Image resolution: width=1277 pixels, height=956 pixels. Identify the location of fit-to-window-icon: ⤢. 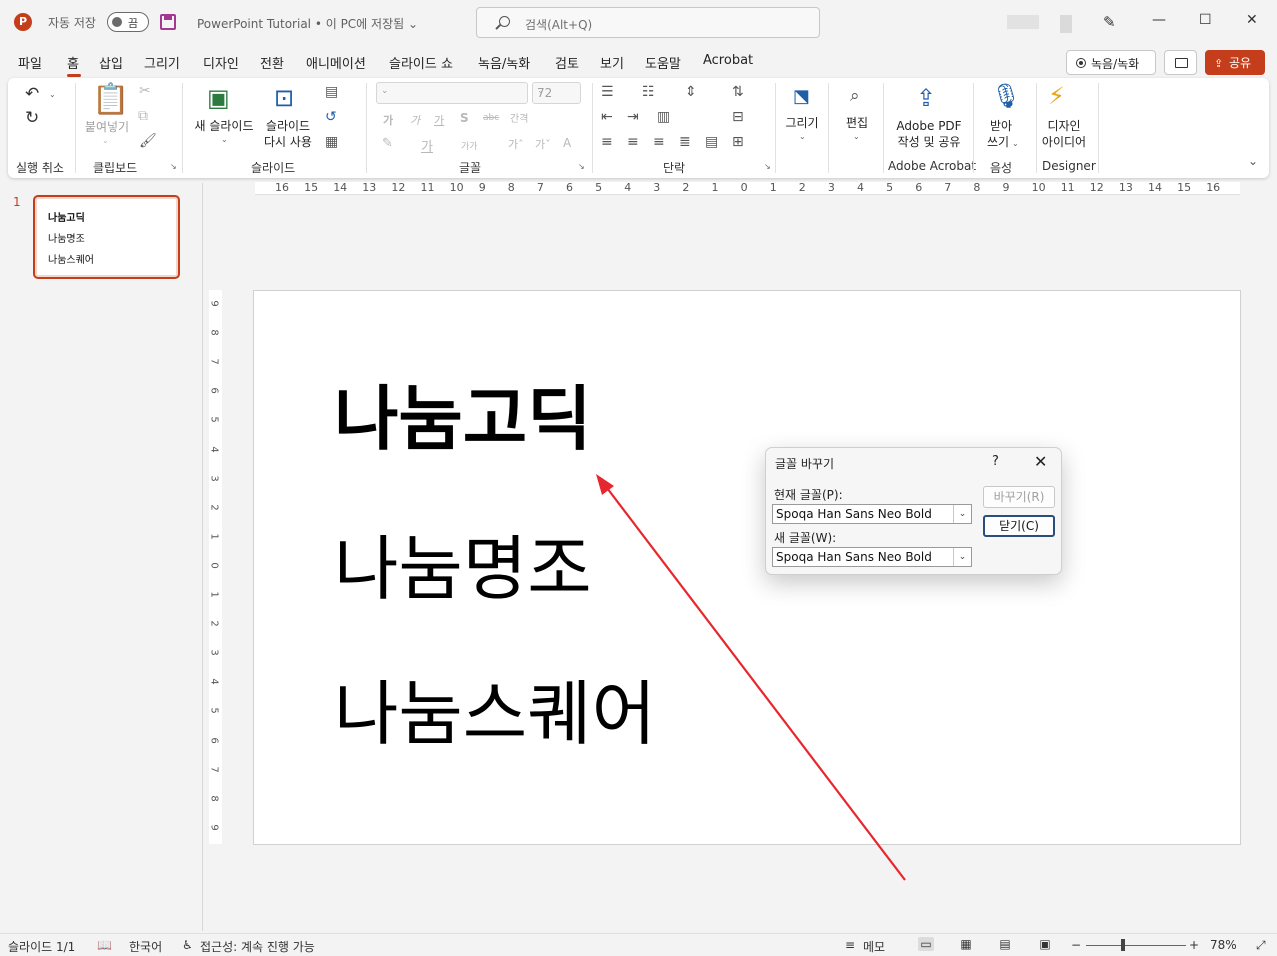
(1261, 945).